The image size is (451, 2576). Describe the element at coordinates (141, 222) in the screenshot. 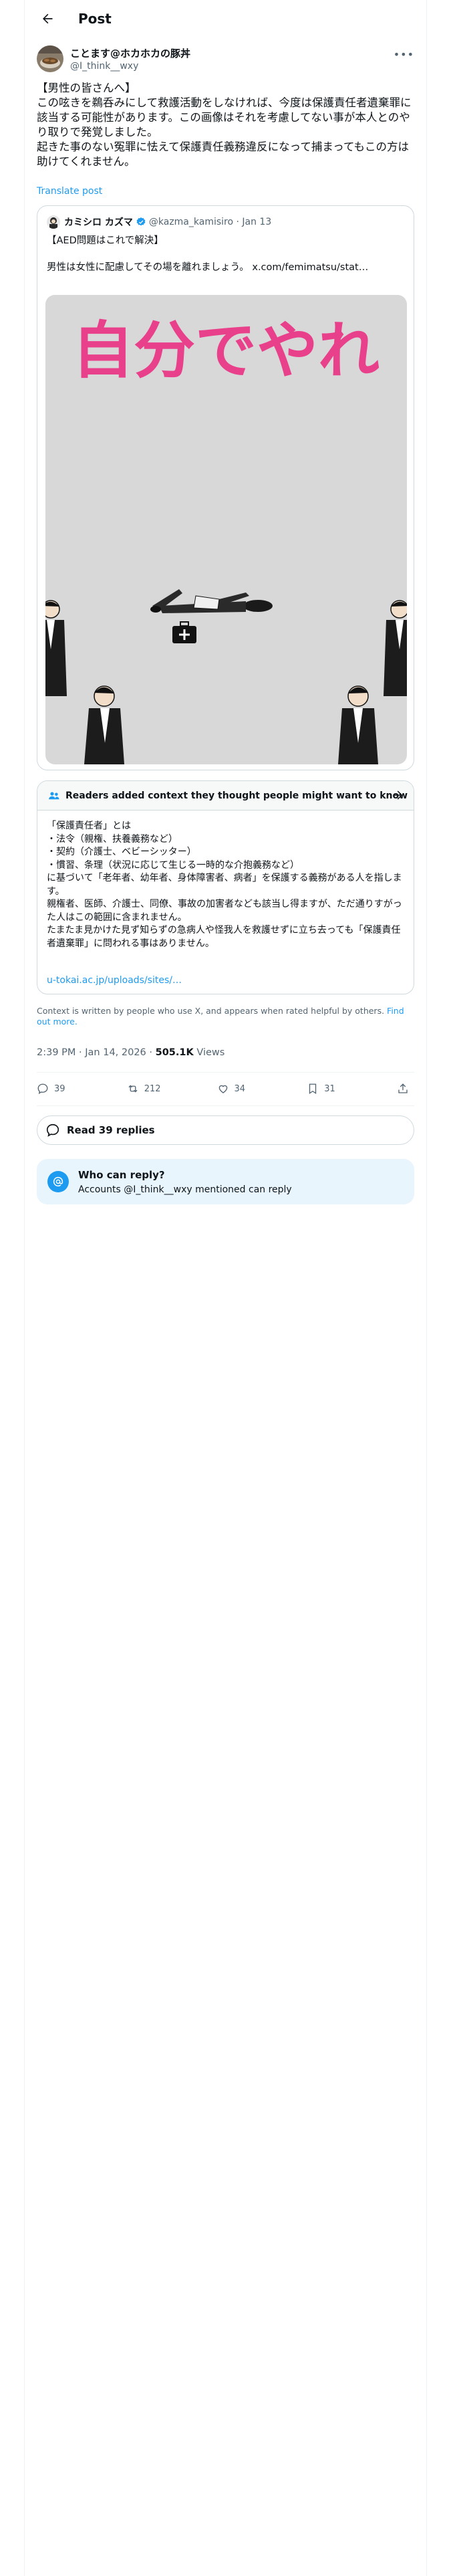

I see `verified-badge-icon` at that location.